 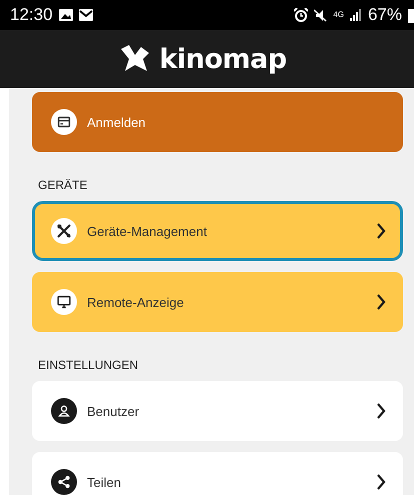 I want to click on monitor-icon, so click(x=64, y=302).